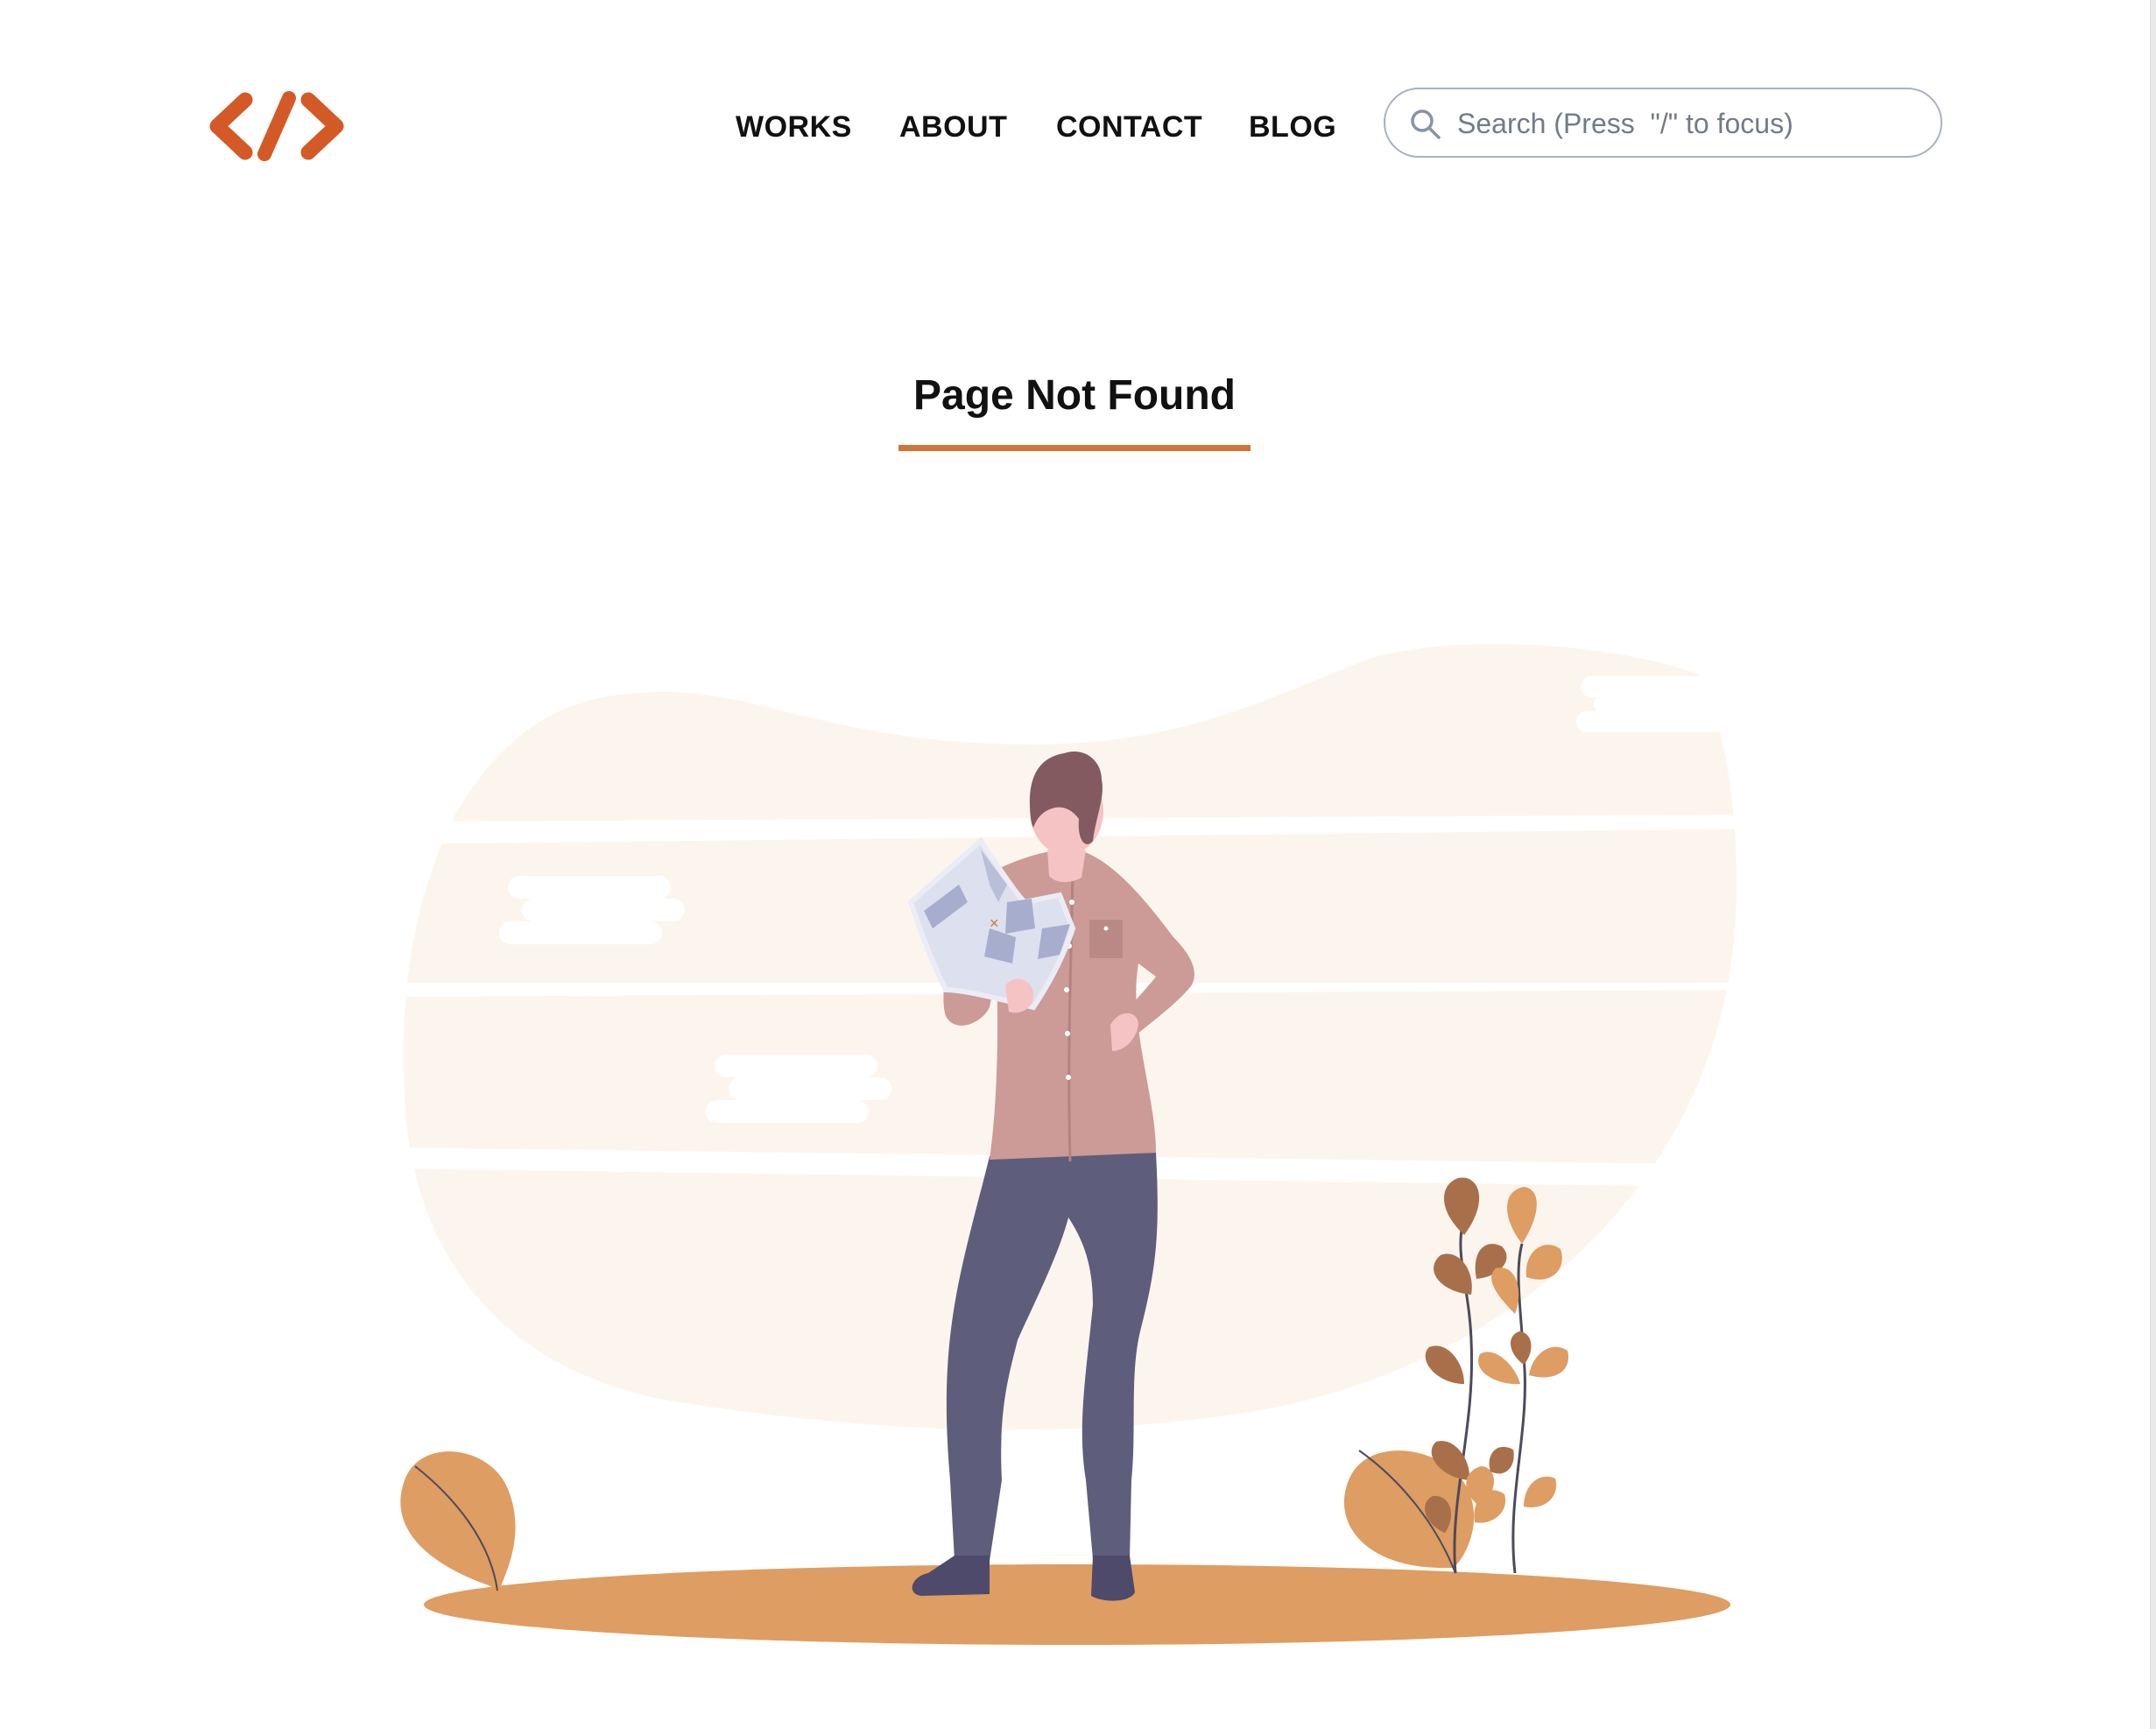 The height and width of the screenshot is (1729, 2156). Describe the element at coordinates (1077, 1604) in the screenshot. I see `ground` at that location.